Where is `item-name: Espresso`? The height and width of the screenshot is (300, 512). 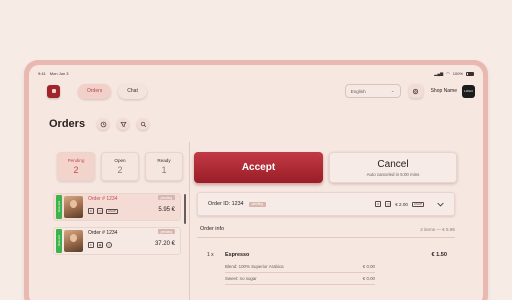 item-name: Espresso is located at coordinates (237, 255).